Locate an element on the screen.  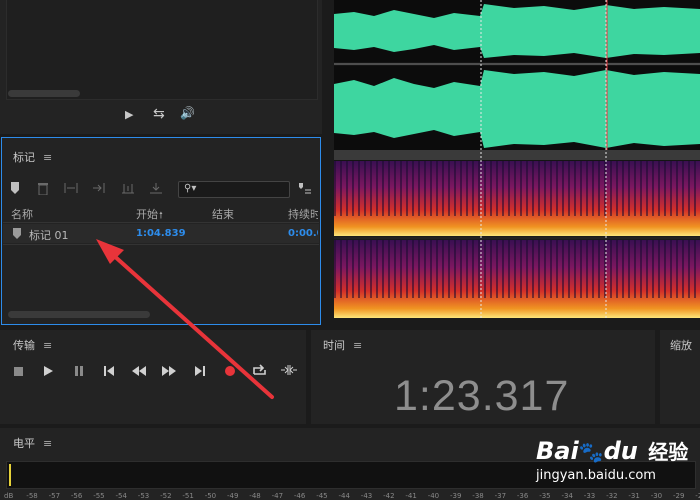
preview-scrollbar is located at coordinates (44, 93).